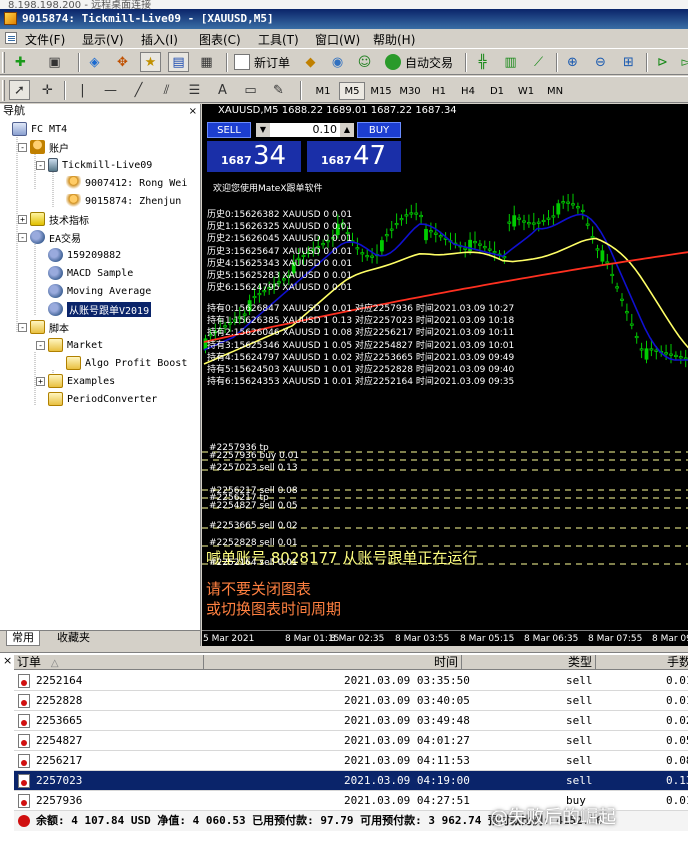  I want to click on cursor-icon: ➚, so click(19, 90).